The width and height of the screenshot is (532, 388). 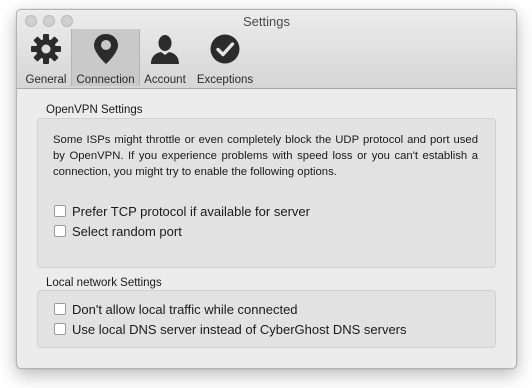 What do you see at coordinates (60, 211) in the screenshot?
I see `prefer-tcp-checkbox` at bounding box center [60, 211].